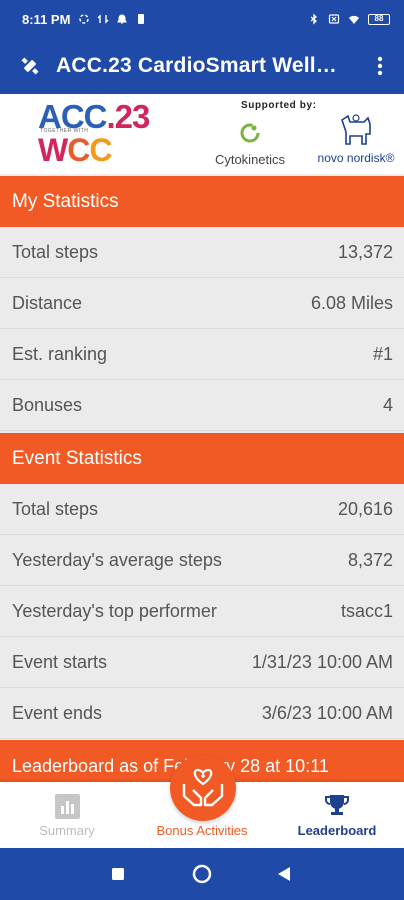  Describe the element at coordinates (60, 353) in the screenshot. I see `stat-label: Est. ranking` at that location.